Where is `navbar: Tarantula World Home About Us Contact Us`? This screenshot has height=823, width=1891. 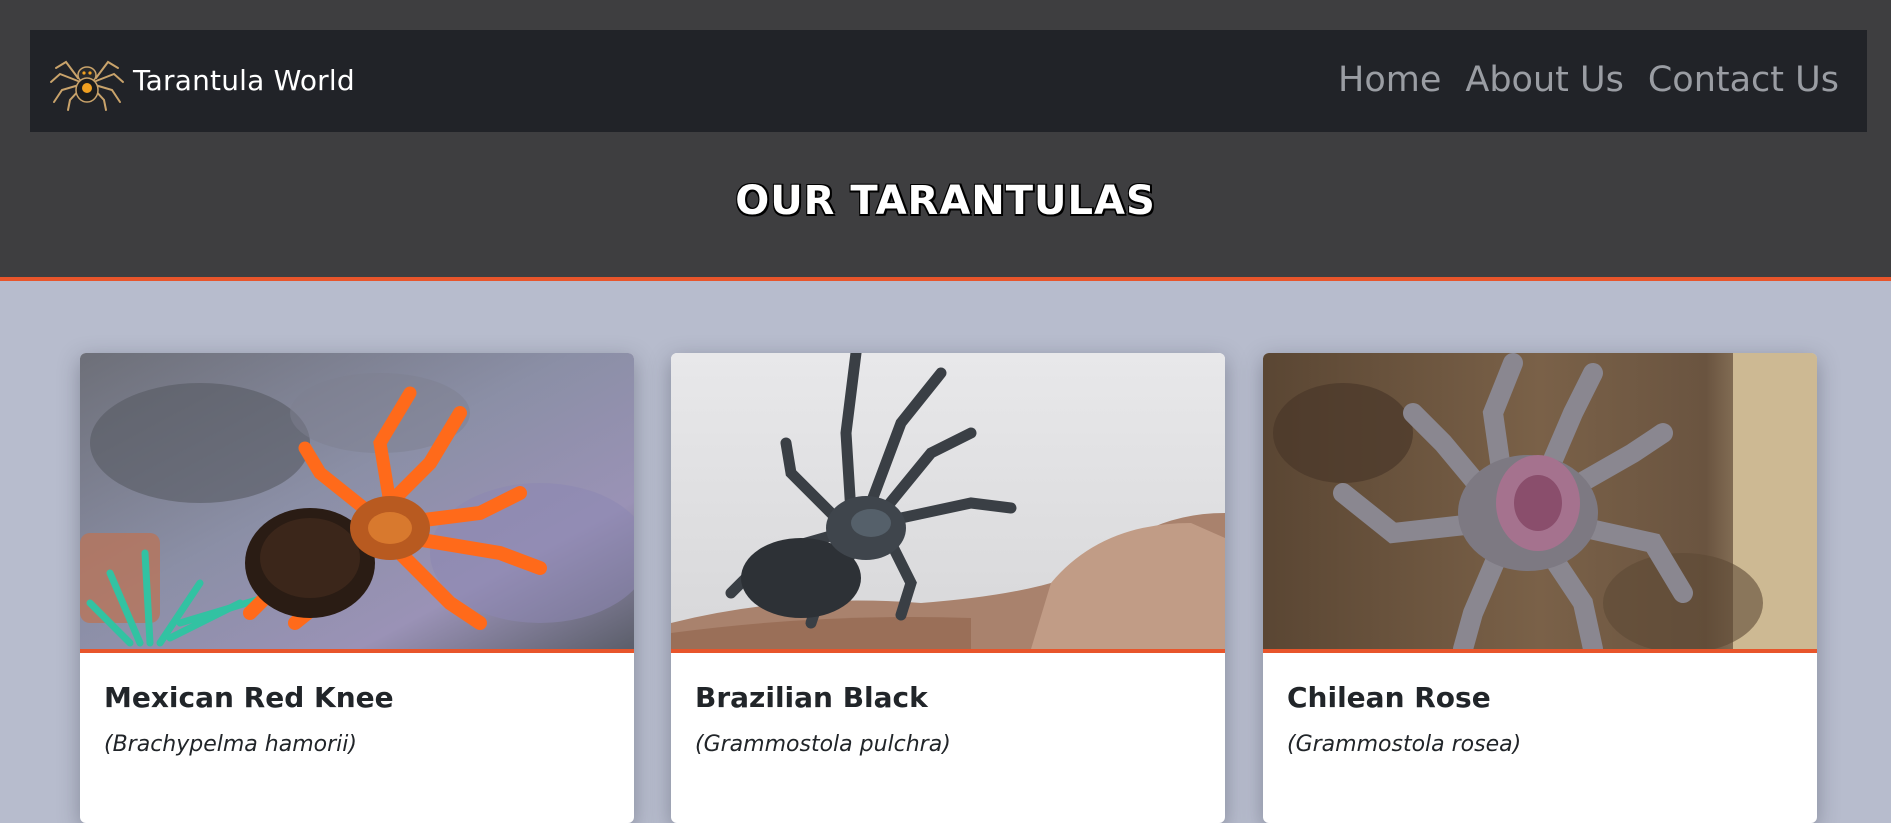
navbar: Tarantula World Home About Us Contact Us is located at coordinates (948, 81).